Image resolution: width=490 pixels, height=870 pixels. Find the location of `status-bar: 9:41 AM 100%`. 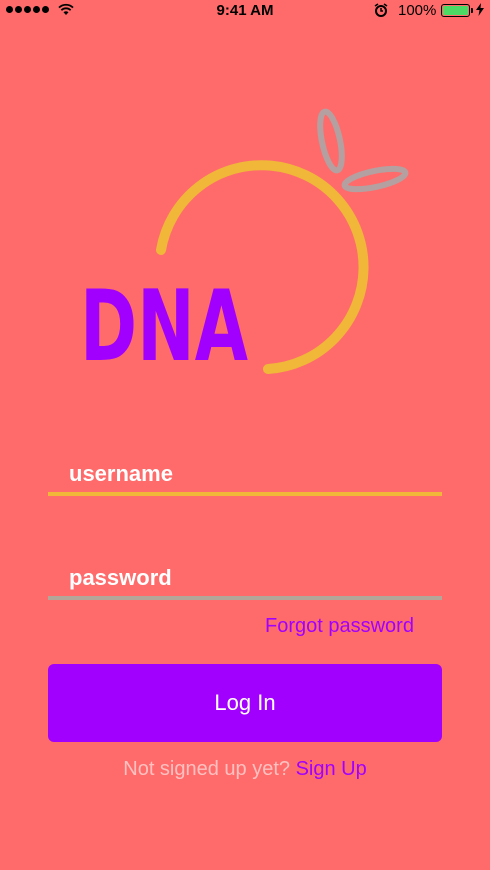

status-bar: 9:41 AM 100% is located at coordinates (245, 11).